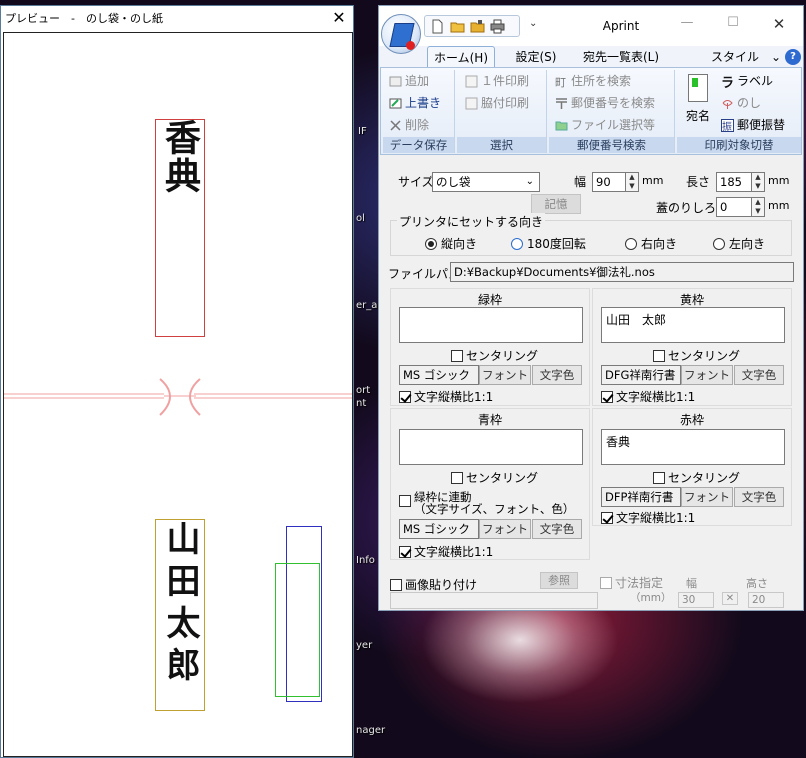  What do you see at coordinates (395, 125) in the screenshot?
I see `scissors-icon` at bounding box center [395, 125].